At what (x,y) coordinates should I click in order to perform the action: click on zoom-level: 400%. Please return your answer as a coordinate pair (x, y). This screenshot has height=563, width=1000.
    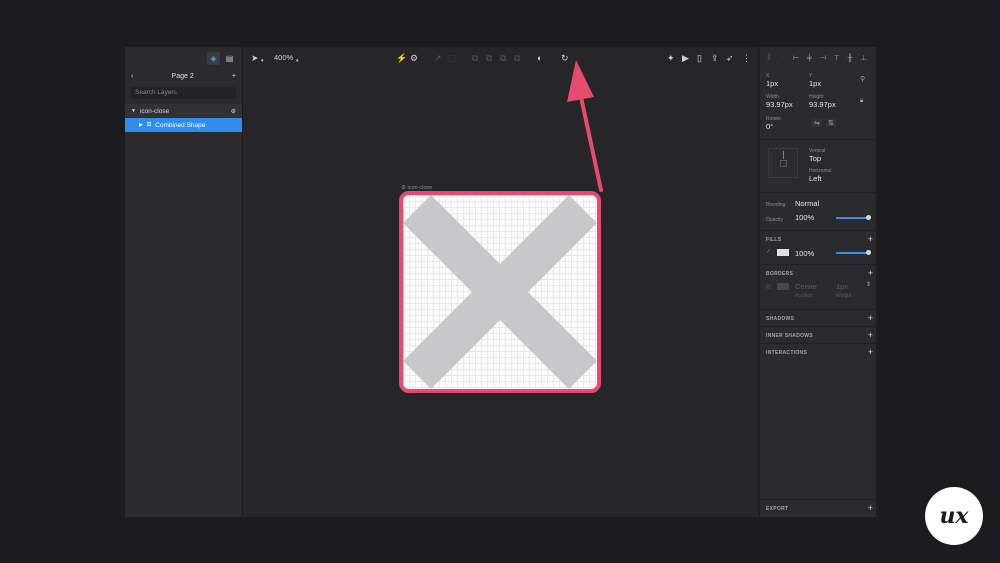
    Looking at the image, I should click on (283, 58).